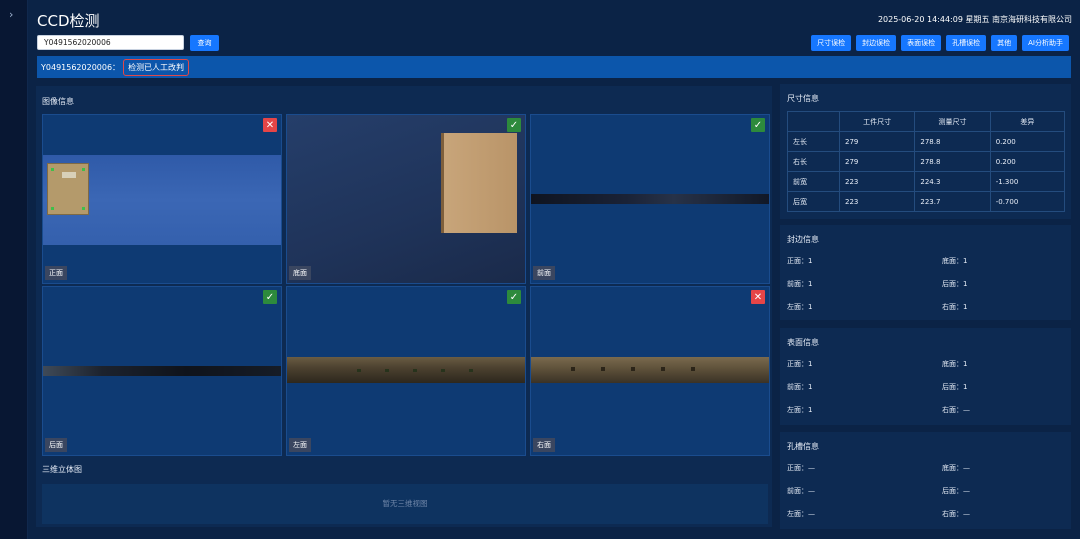  Describe the element at coordinates (800, 410) in the screenshot. I see `surface-left: 左面：1` at that location.